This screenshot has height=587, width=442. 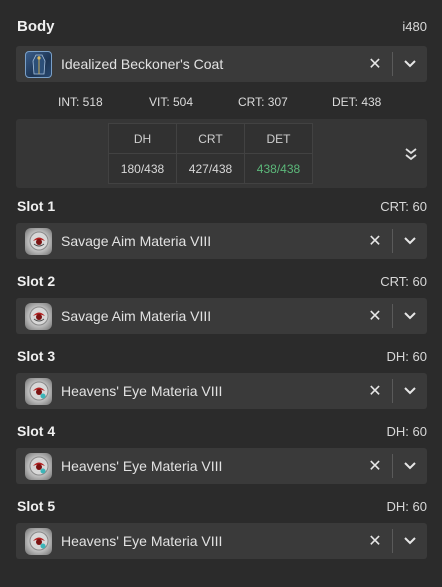 I want to click on slot-3-dropdown-button, so click(x=410, y=391).